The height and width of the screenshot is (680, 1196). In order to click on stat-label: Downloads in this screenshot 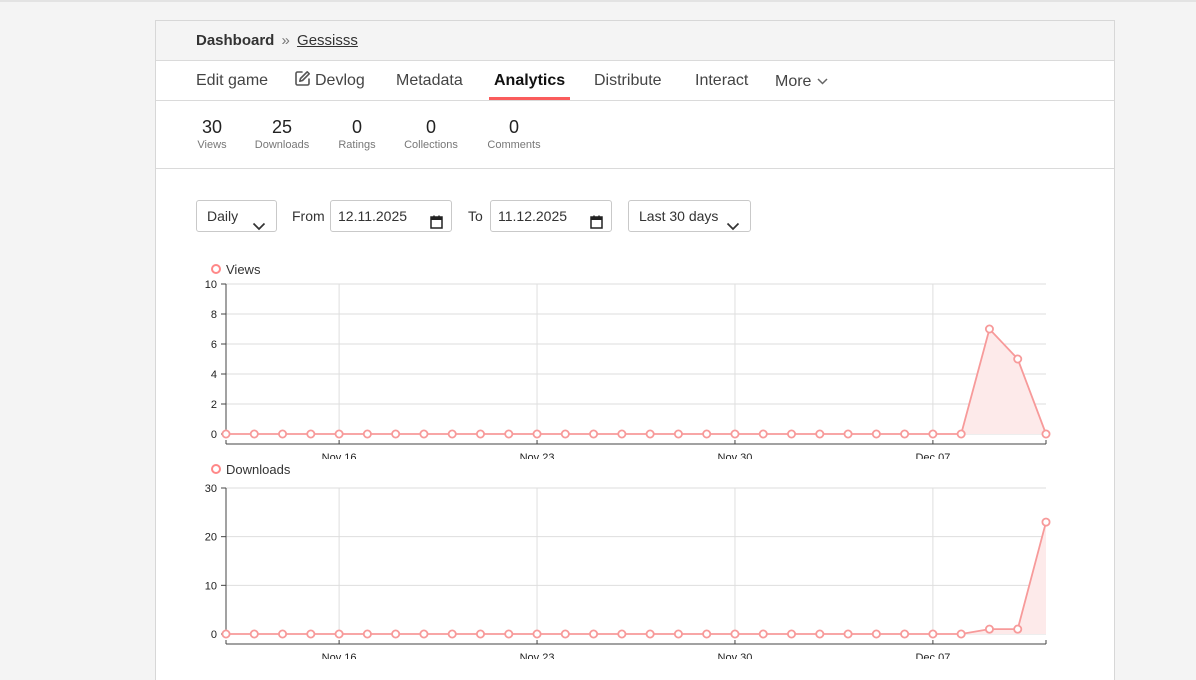, I will do `click(282, 145)`.